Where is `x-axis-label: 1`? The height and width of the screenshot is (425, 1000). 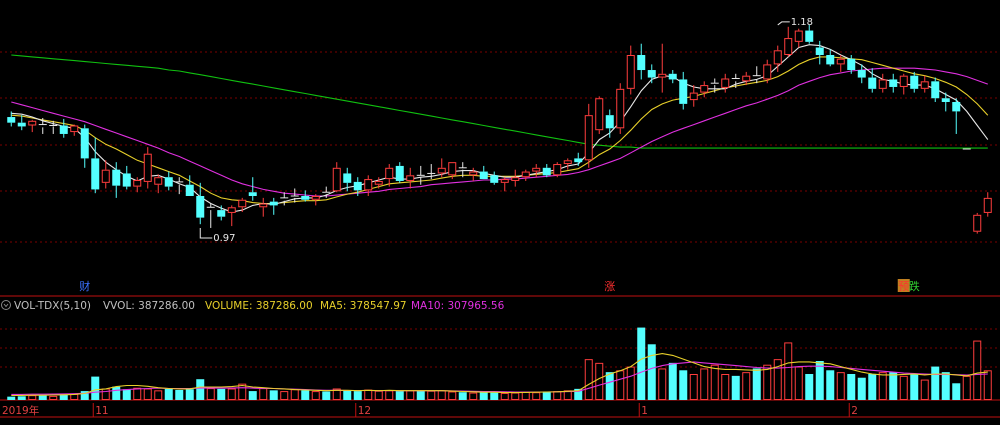 x-axis-label: 1 is located at coordinates (644, 411).